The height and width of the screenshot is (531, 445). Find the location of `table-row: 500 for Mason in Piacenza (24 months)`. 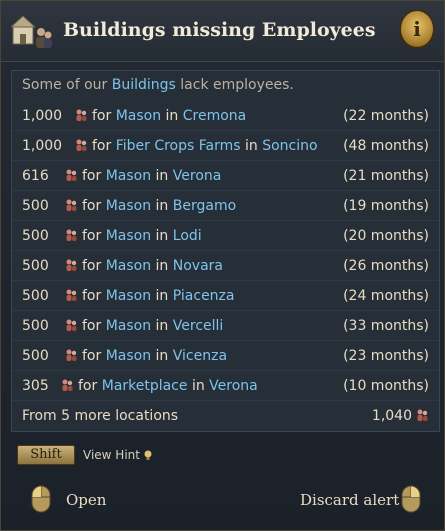

table-row: 500 for Mason in Piacenza (24 months) is located at coordinates (225, 296).